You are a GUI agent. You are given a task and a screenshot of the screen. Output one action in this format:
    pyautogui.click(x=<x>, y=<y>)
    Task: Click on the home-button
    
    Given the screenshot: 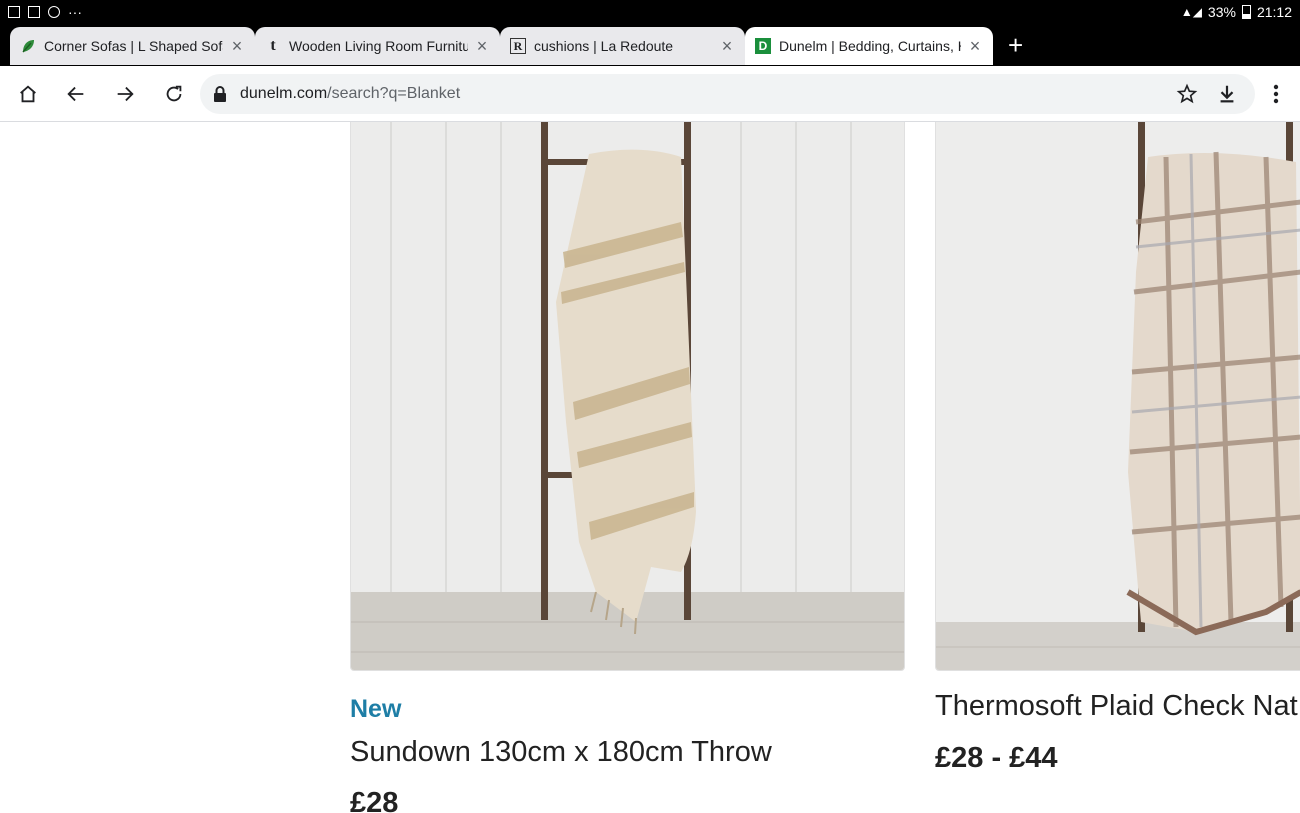 What is the action you would take?
    pyautogui.click(x=28, y=94)
    